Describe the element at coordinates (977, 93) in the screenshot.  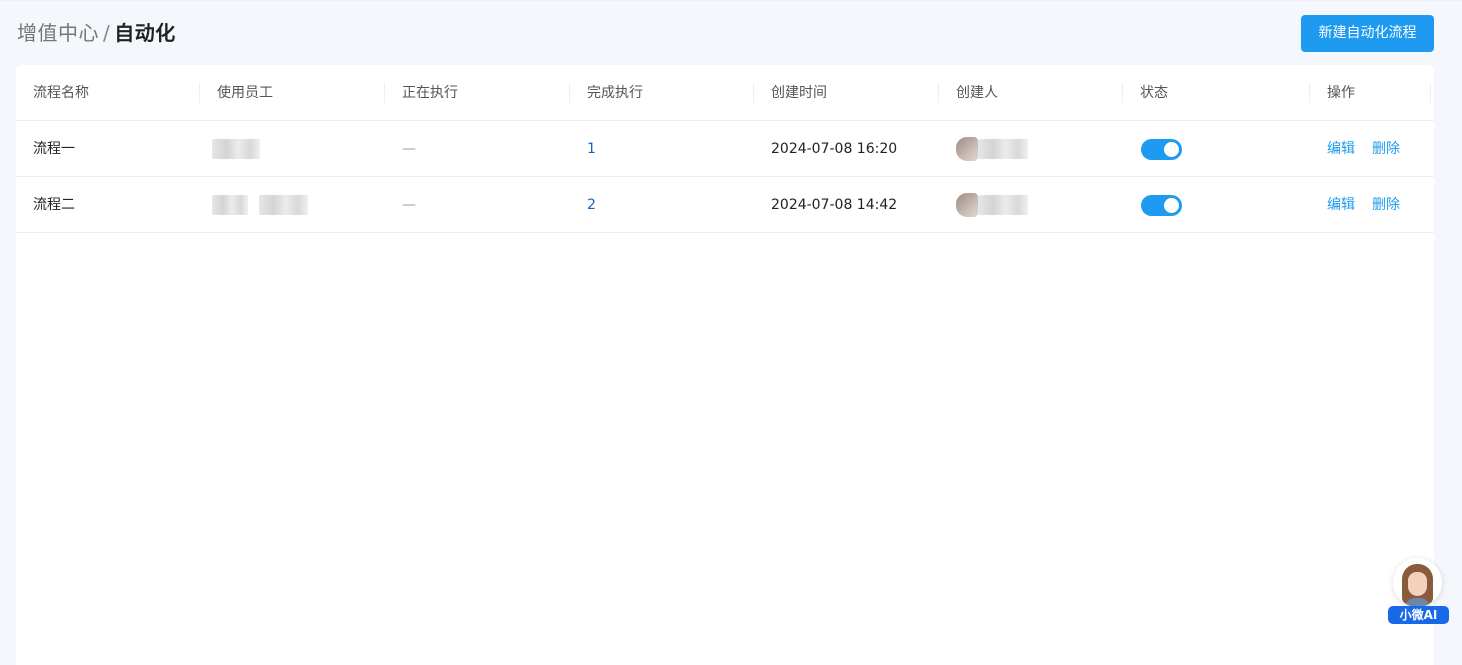
I see `column-header-creator: 创建人` at that location.